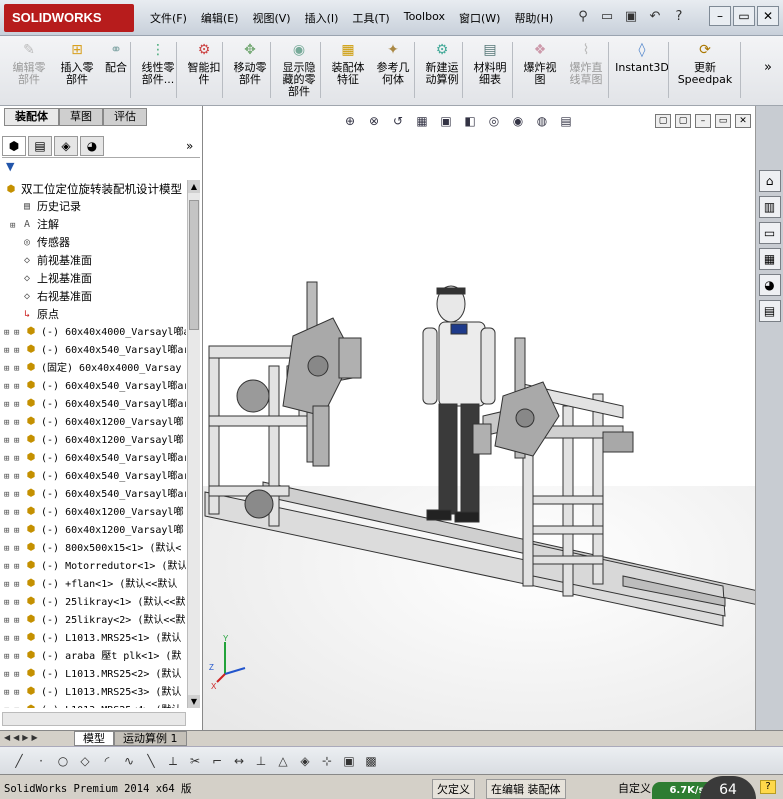 The width and height of the screenshot is (783, 799). I want to click on menu-file: 文件(F), so click(168, 18).